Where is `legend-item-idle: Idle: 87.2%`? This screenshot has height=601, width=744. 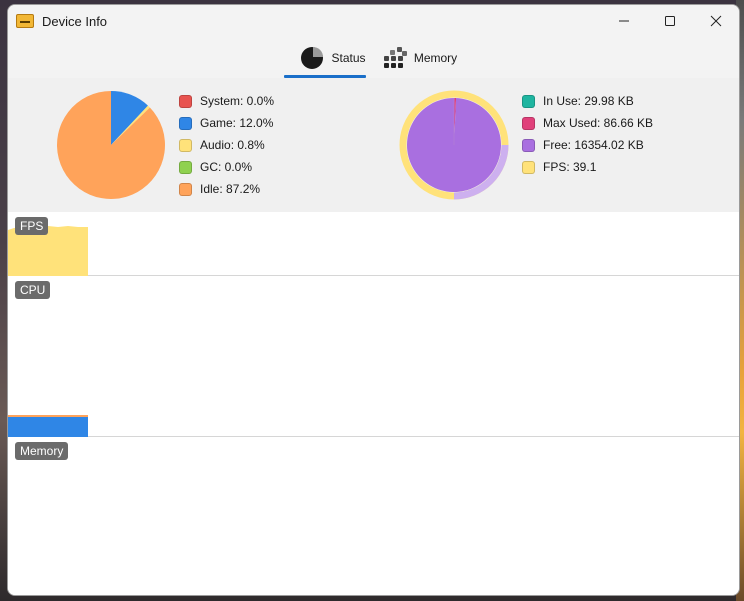
legend-item-idle: Idle: 87.2% is located at coordinates (226, 189).